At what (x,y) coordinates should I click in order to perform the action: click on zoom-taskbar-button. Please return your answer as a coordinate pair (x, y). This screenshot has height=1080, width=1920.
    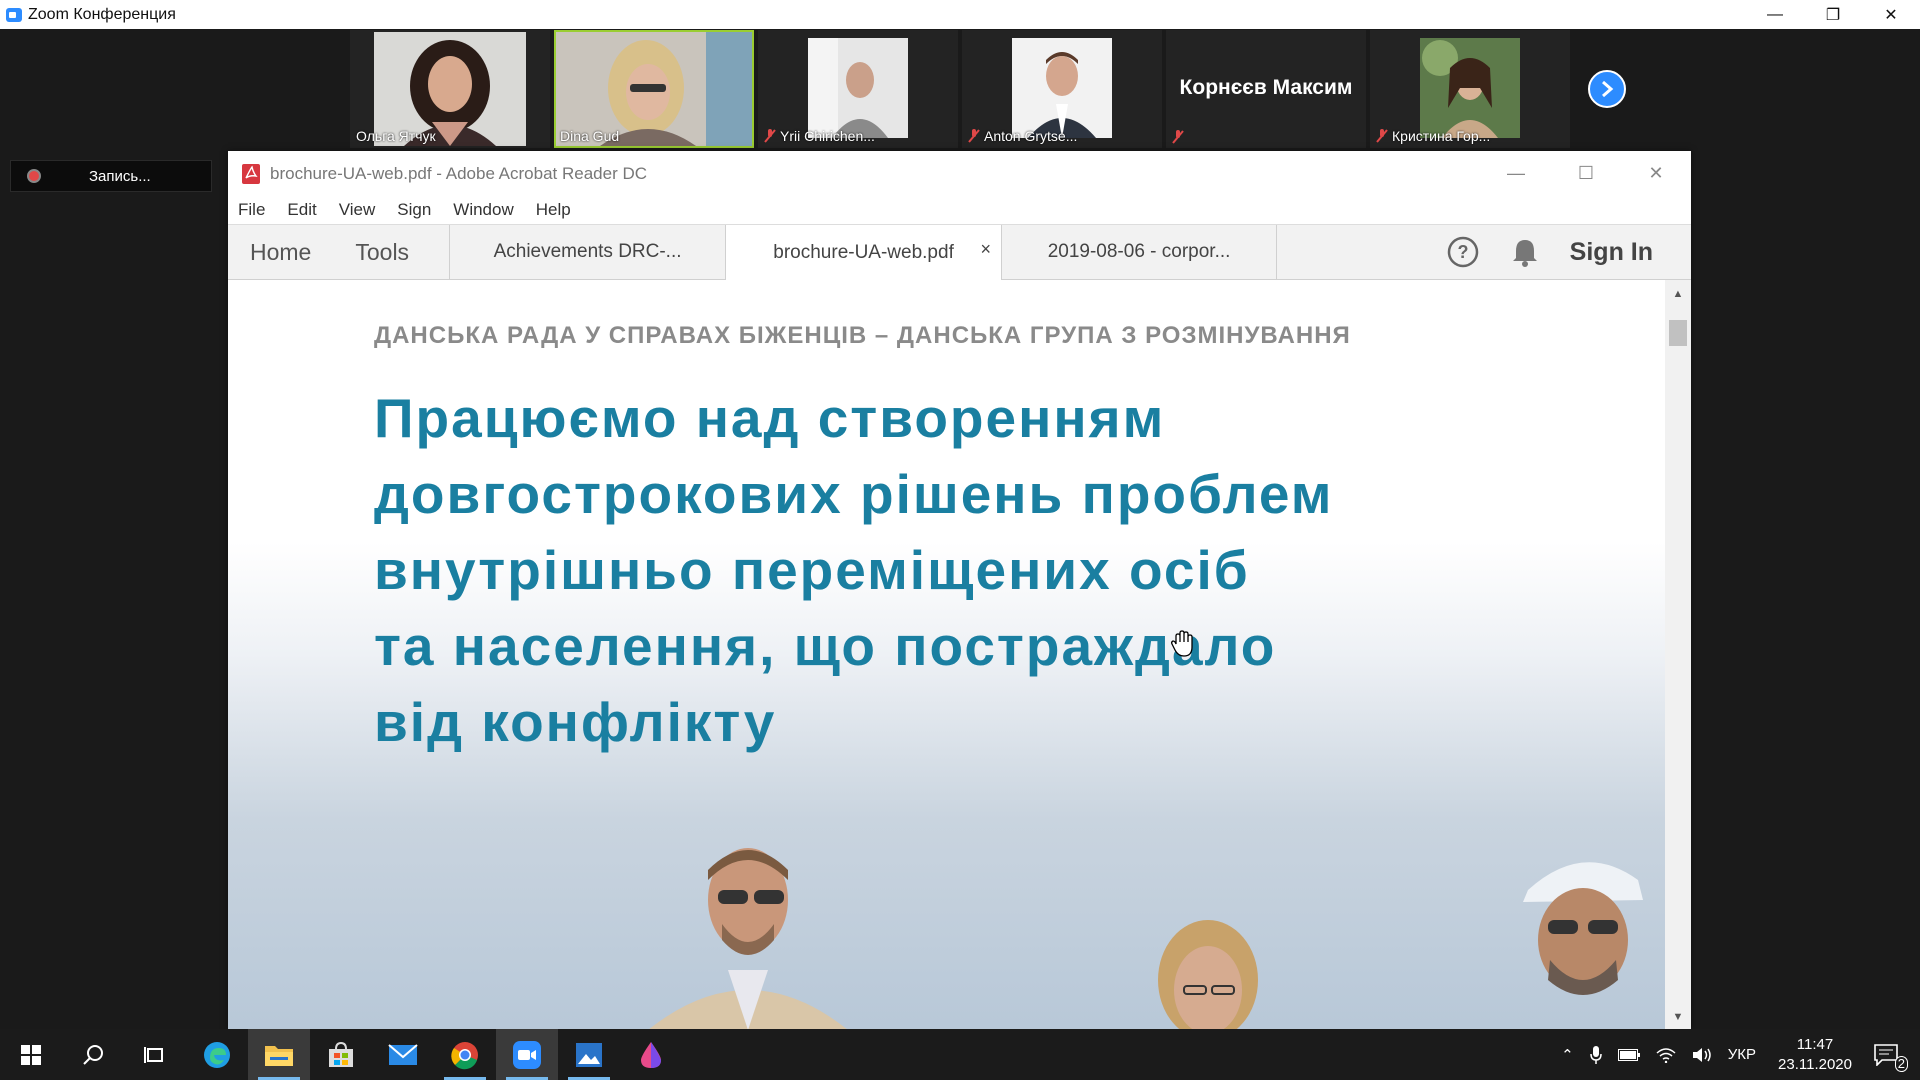
    Looking at the image, I should click on (527, 1054).